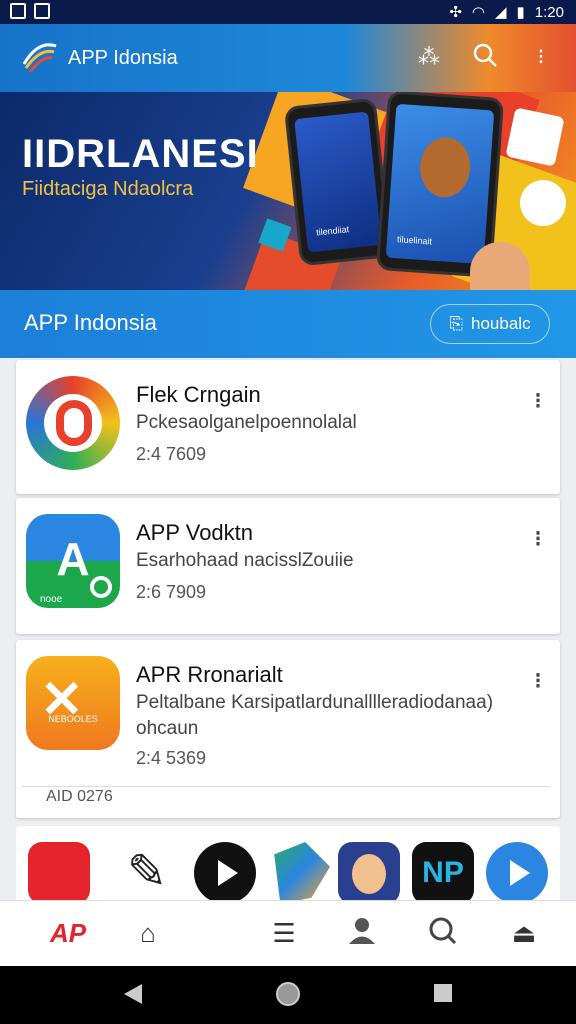  What do you see at coordinates (198, 394) in the screenshot?
I see `app-name: Flek Crngain` at bounding box center [198, 394].